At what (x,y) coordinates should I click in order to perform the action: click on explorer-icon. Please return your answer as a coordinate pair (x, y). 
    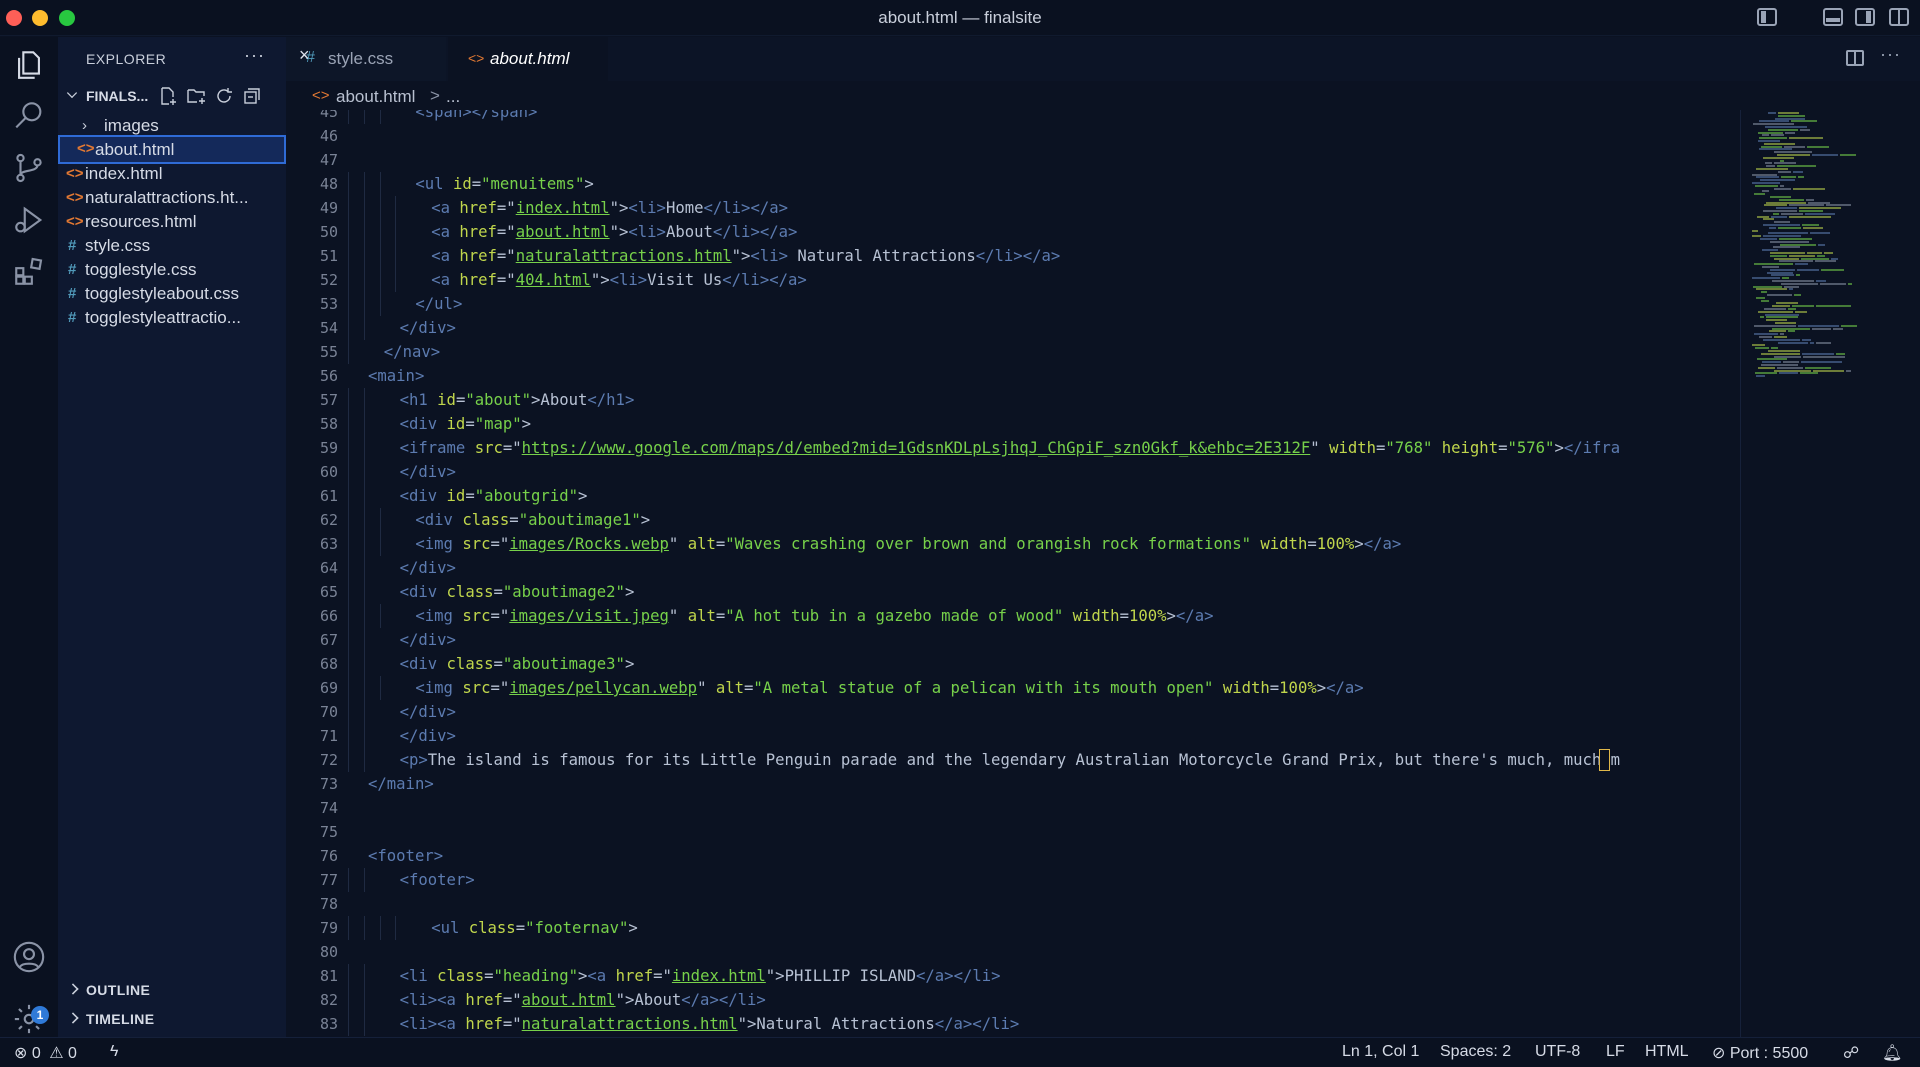
    Looking at the image, I should click on (29, 65).